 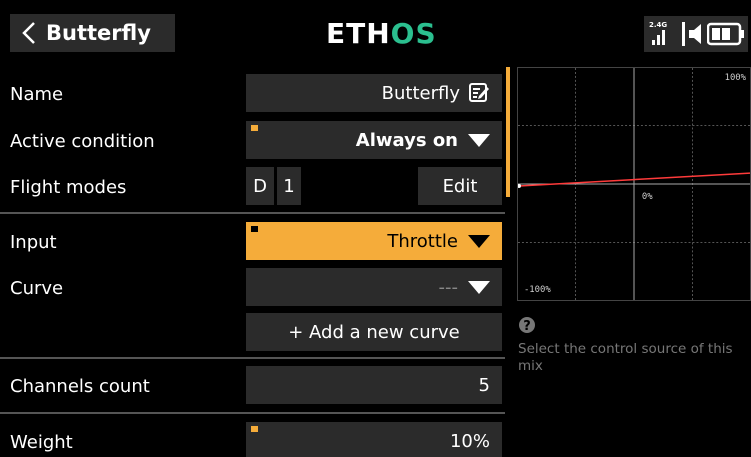 I want to click on signal-icon: 2.4G, so click(x=658, y=33).